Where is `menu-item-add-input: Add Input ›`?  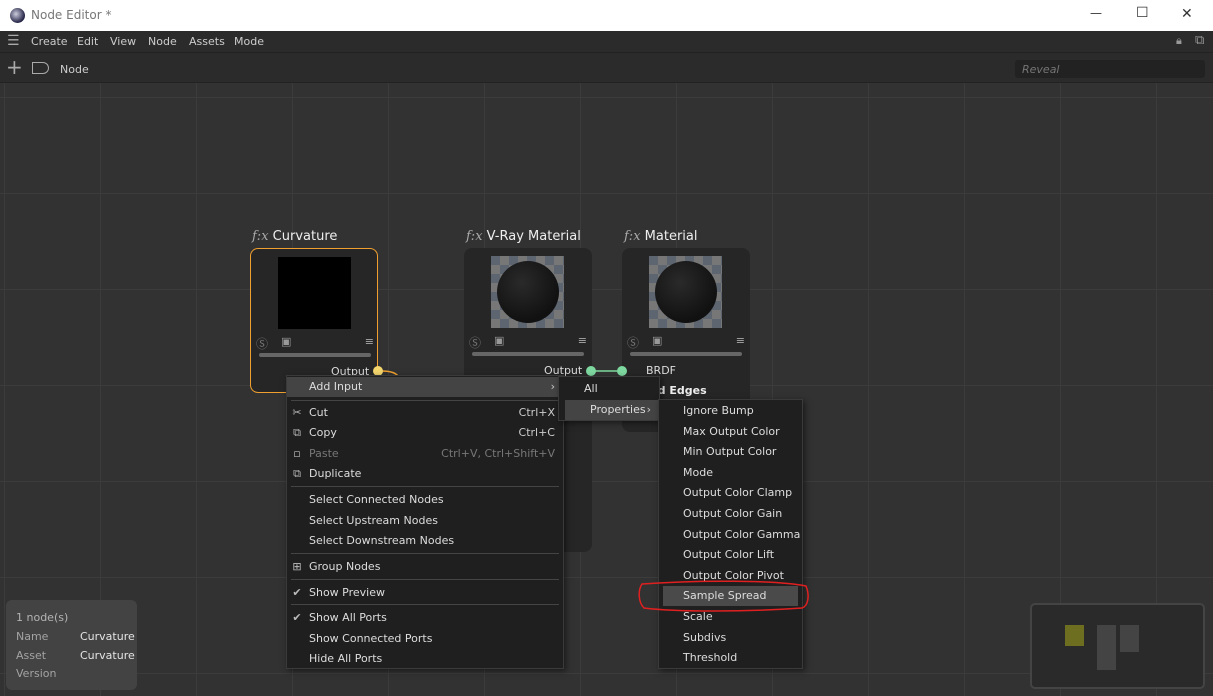 menu-item-add-input: Add Input › is located at coordinates (425, 387).